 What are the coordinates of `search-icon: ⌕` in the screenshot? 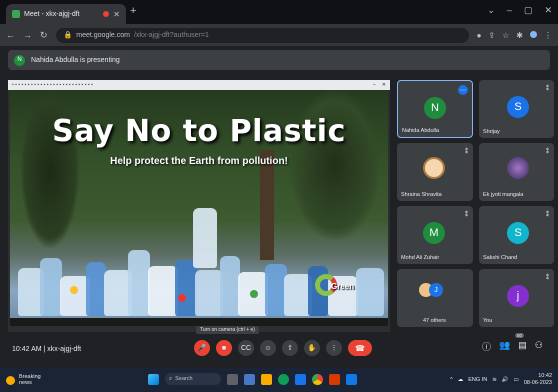 It's located at (171, 378).